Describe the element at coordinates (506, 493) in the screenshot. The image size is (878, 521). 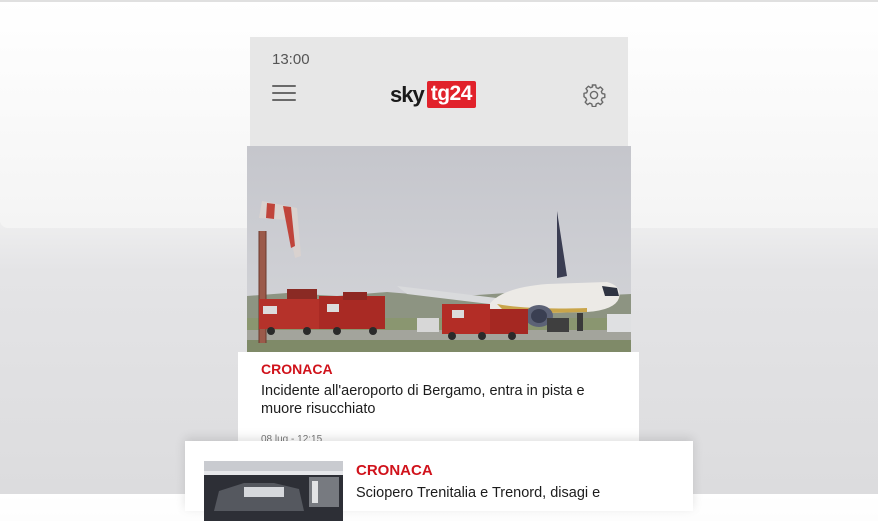
I see `article-headline: Sciopero Trenitalia e Trenord, disagi e` at that location.